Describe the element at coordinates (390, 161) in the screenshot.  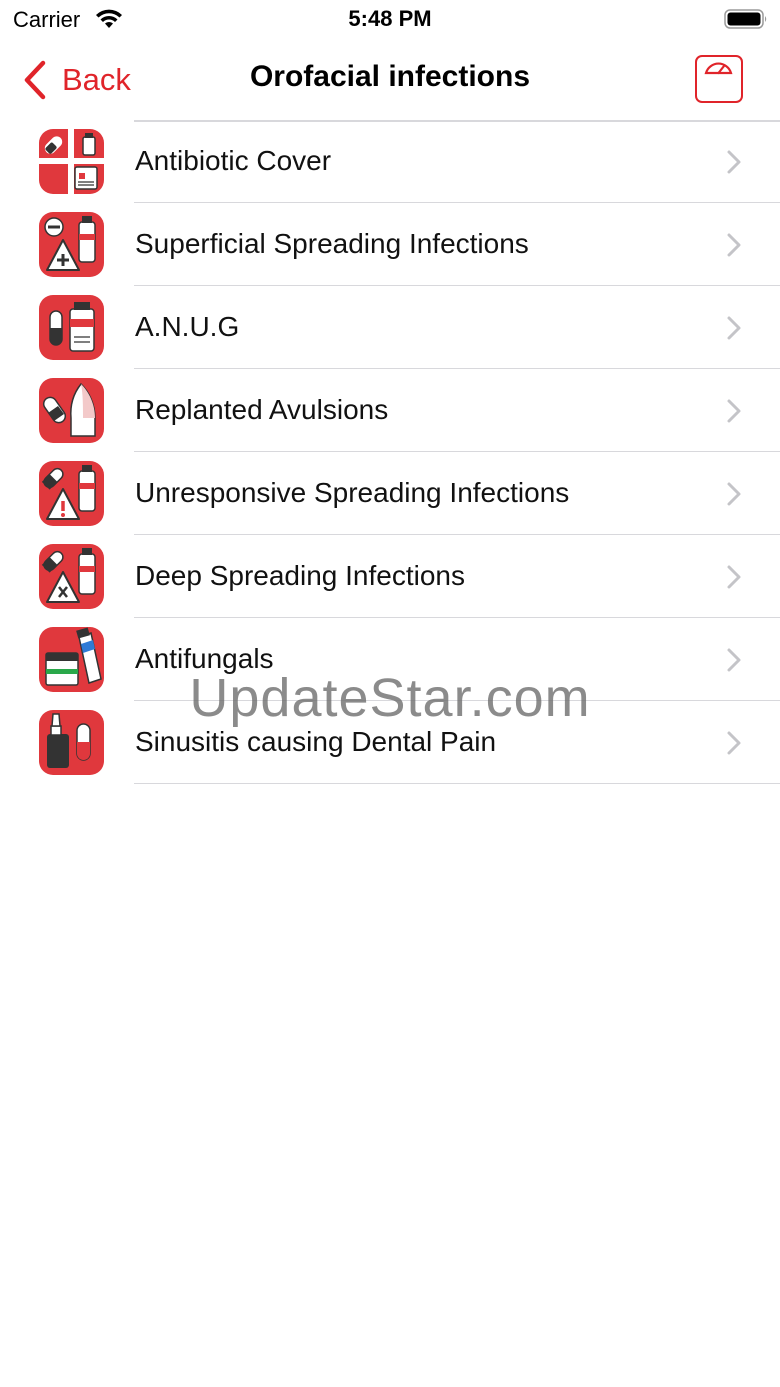
I see `list-item-antibiotic-cover: Antibiotic Cover` at that location.